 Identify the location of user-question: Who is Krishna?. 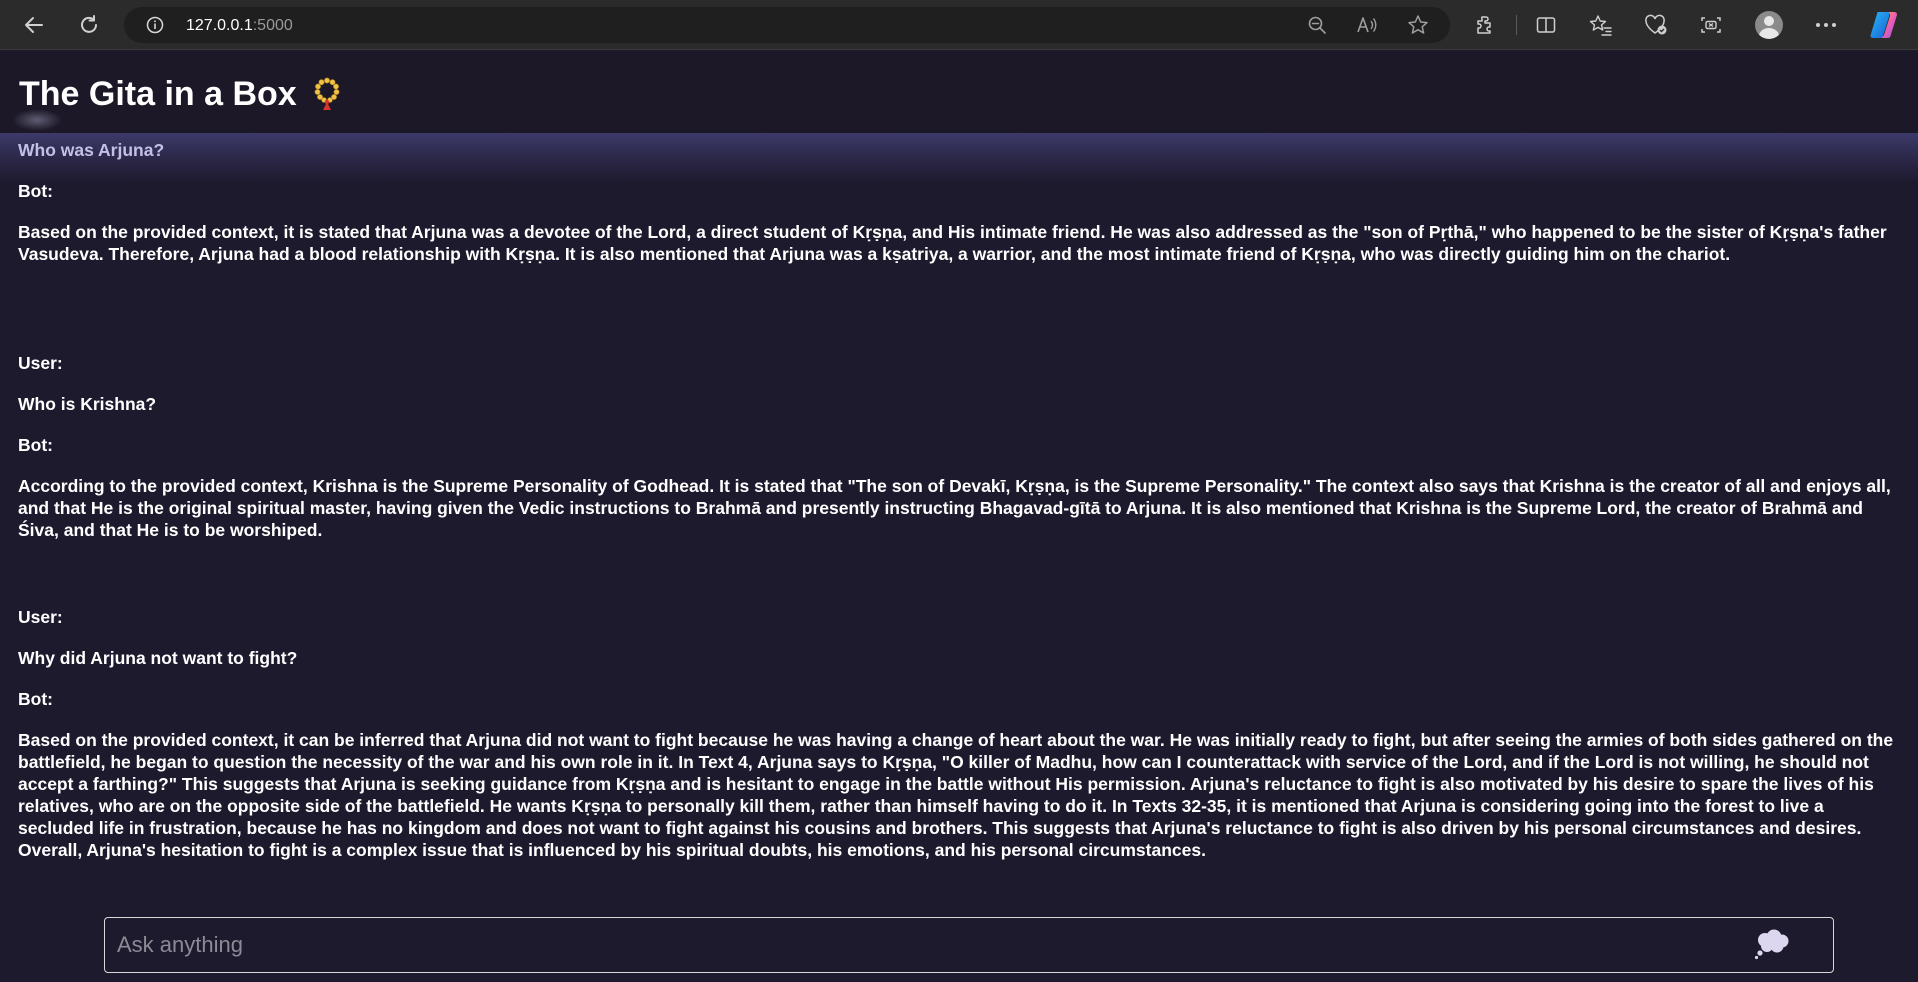
(87, 404).